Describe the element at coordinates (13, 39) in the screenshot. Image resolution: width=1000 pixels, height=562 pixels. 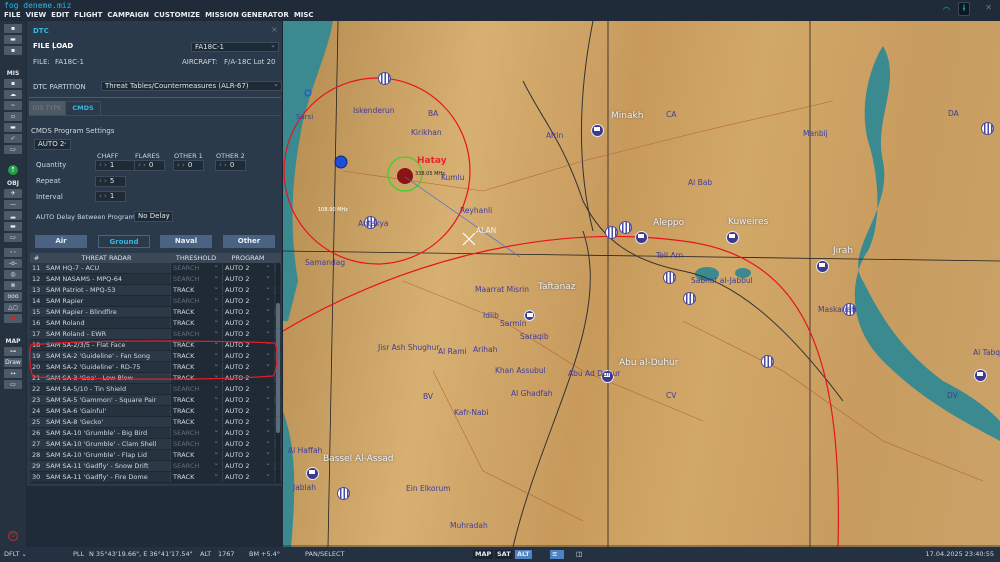
I see `open-folder-icon: ▬` at that location.